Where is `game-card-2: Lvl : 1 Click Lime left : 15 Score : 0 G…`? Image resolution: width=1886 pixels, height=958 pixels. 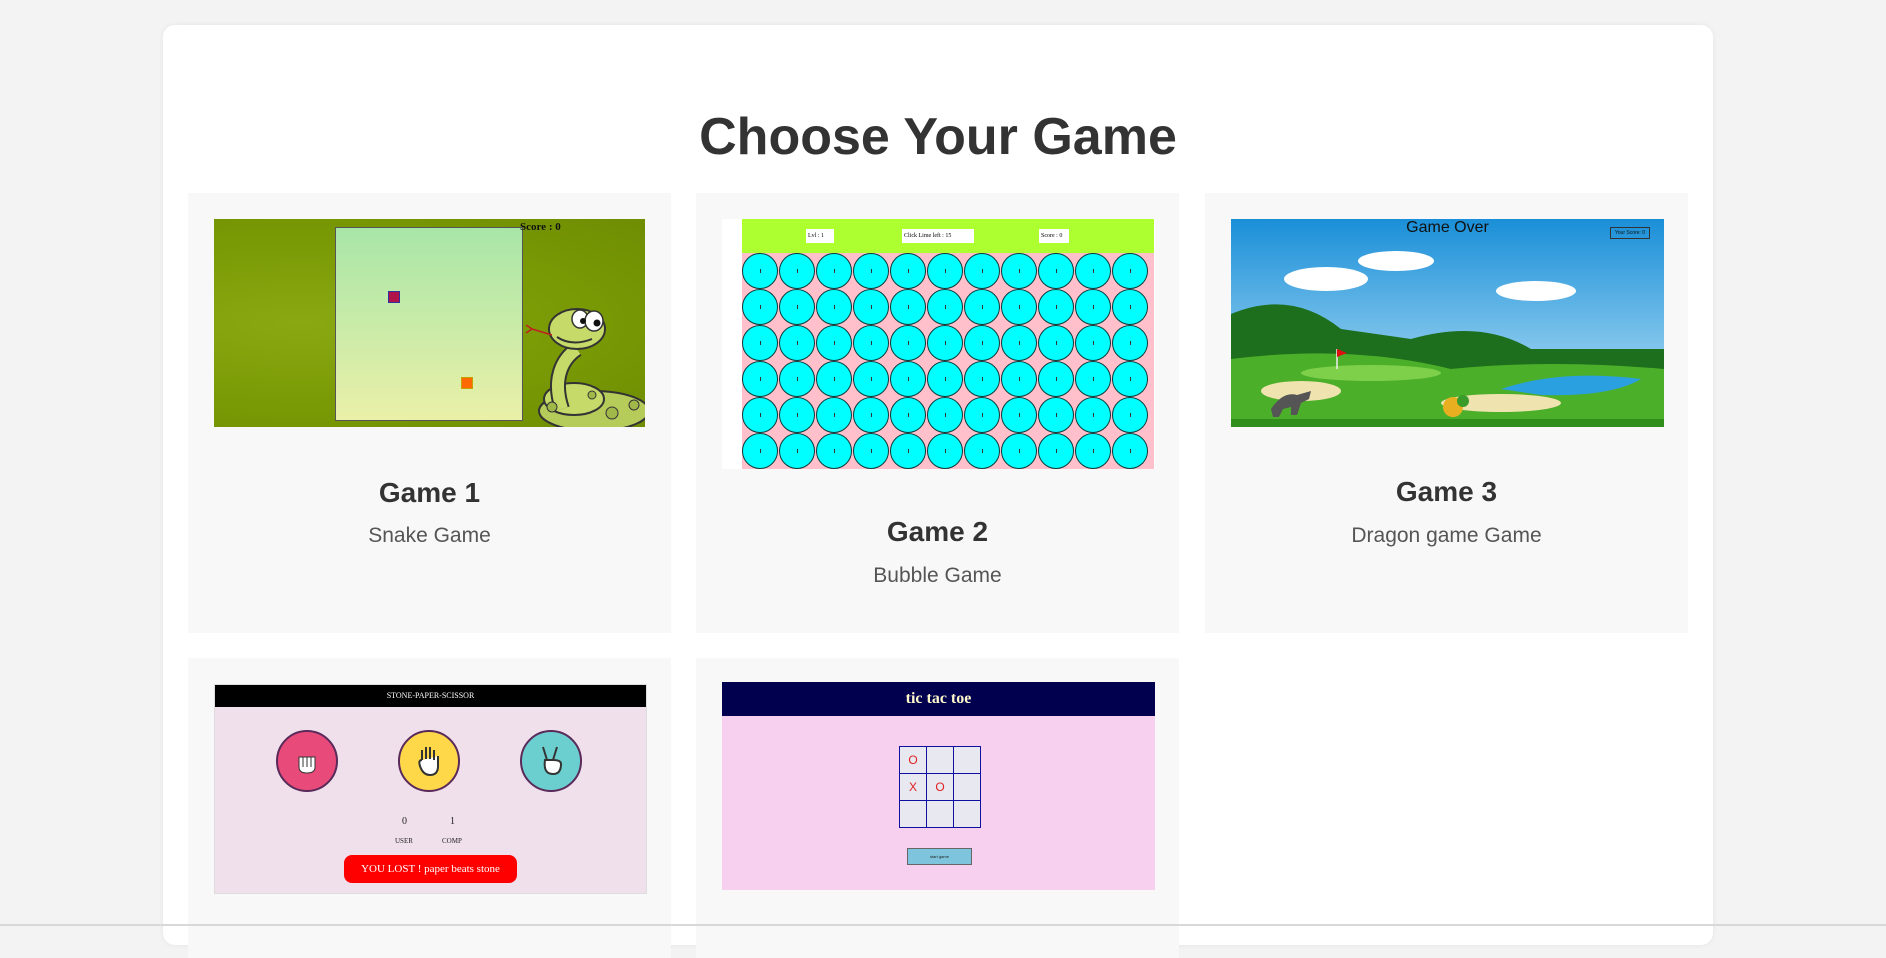
game-card-2: Lvl : 1 Click Lime left : 15 Score : 0 G… is located at coordinates (937, 413).